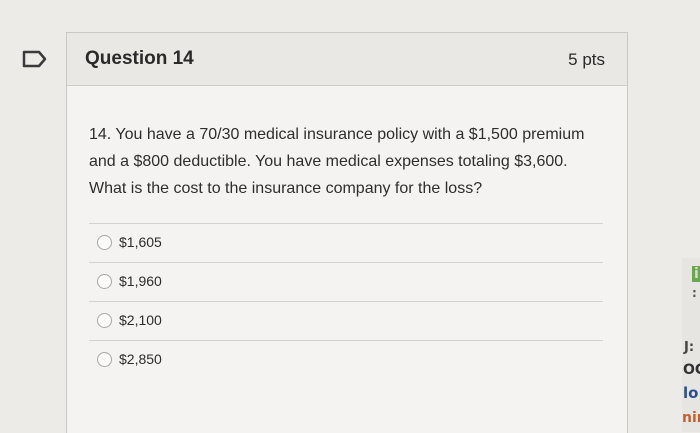 The height and width of the screenshot is (433, 700). What do you see at coordinates (140, 320) in the screenshot?
I see `answer-label: $2,100` at bounding box center [140, 320].